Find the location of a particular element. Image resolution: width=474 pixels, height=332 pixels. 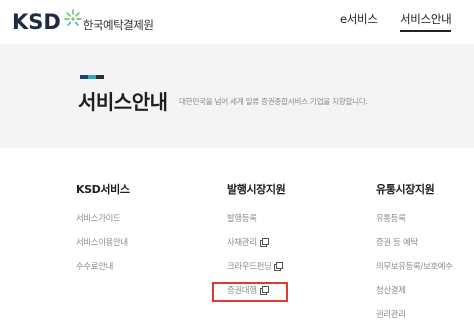

menu-item-bond-management: 사채관리 is located at coordinates (256, 248).